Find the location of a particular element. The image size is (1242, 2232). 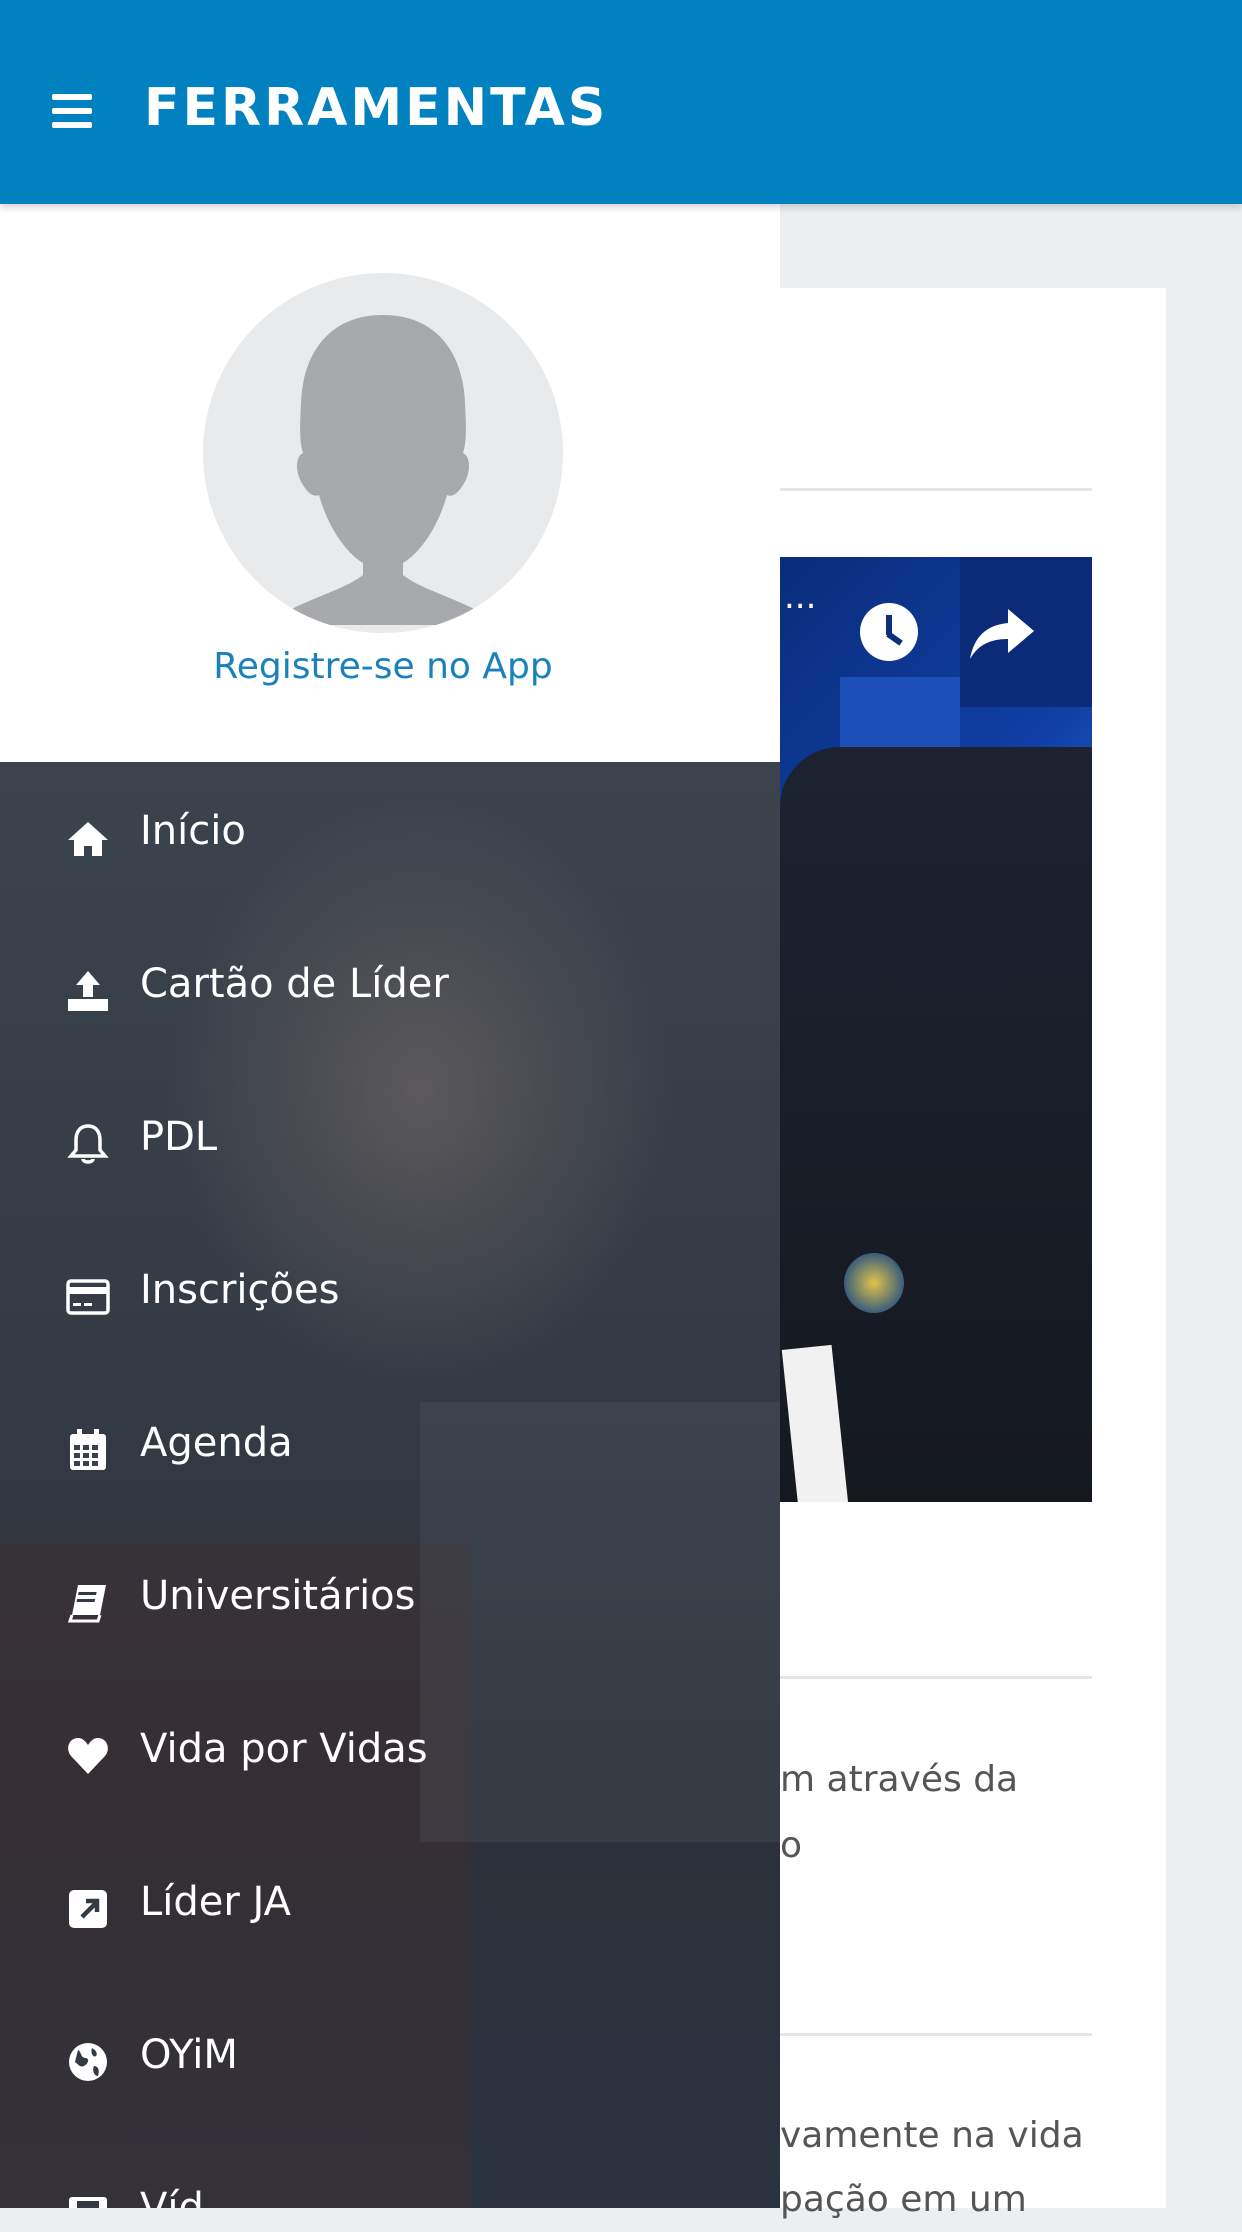

menu-item-vida-por-vidas: Vida por Vidas is located at coordinates (390, 1756).